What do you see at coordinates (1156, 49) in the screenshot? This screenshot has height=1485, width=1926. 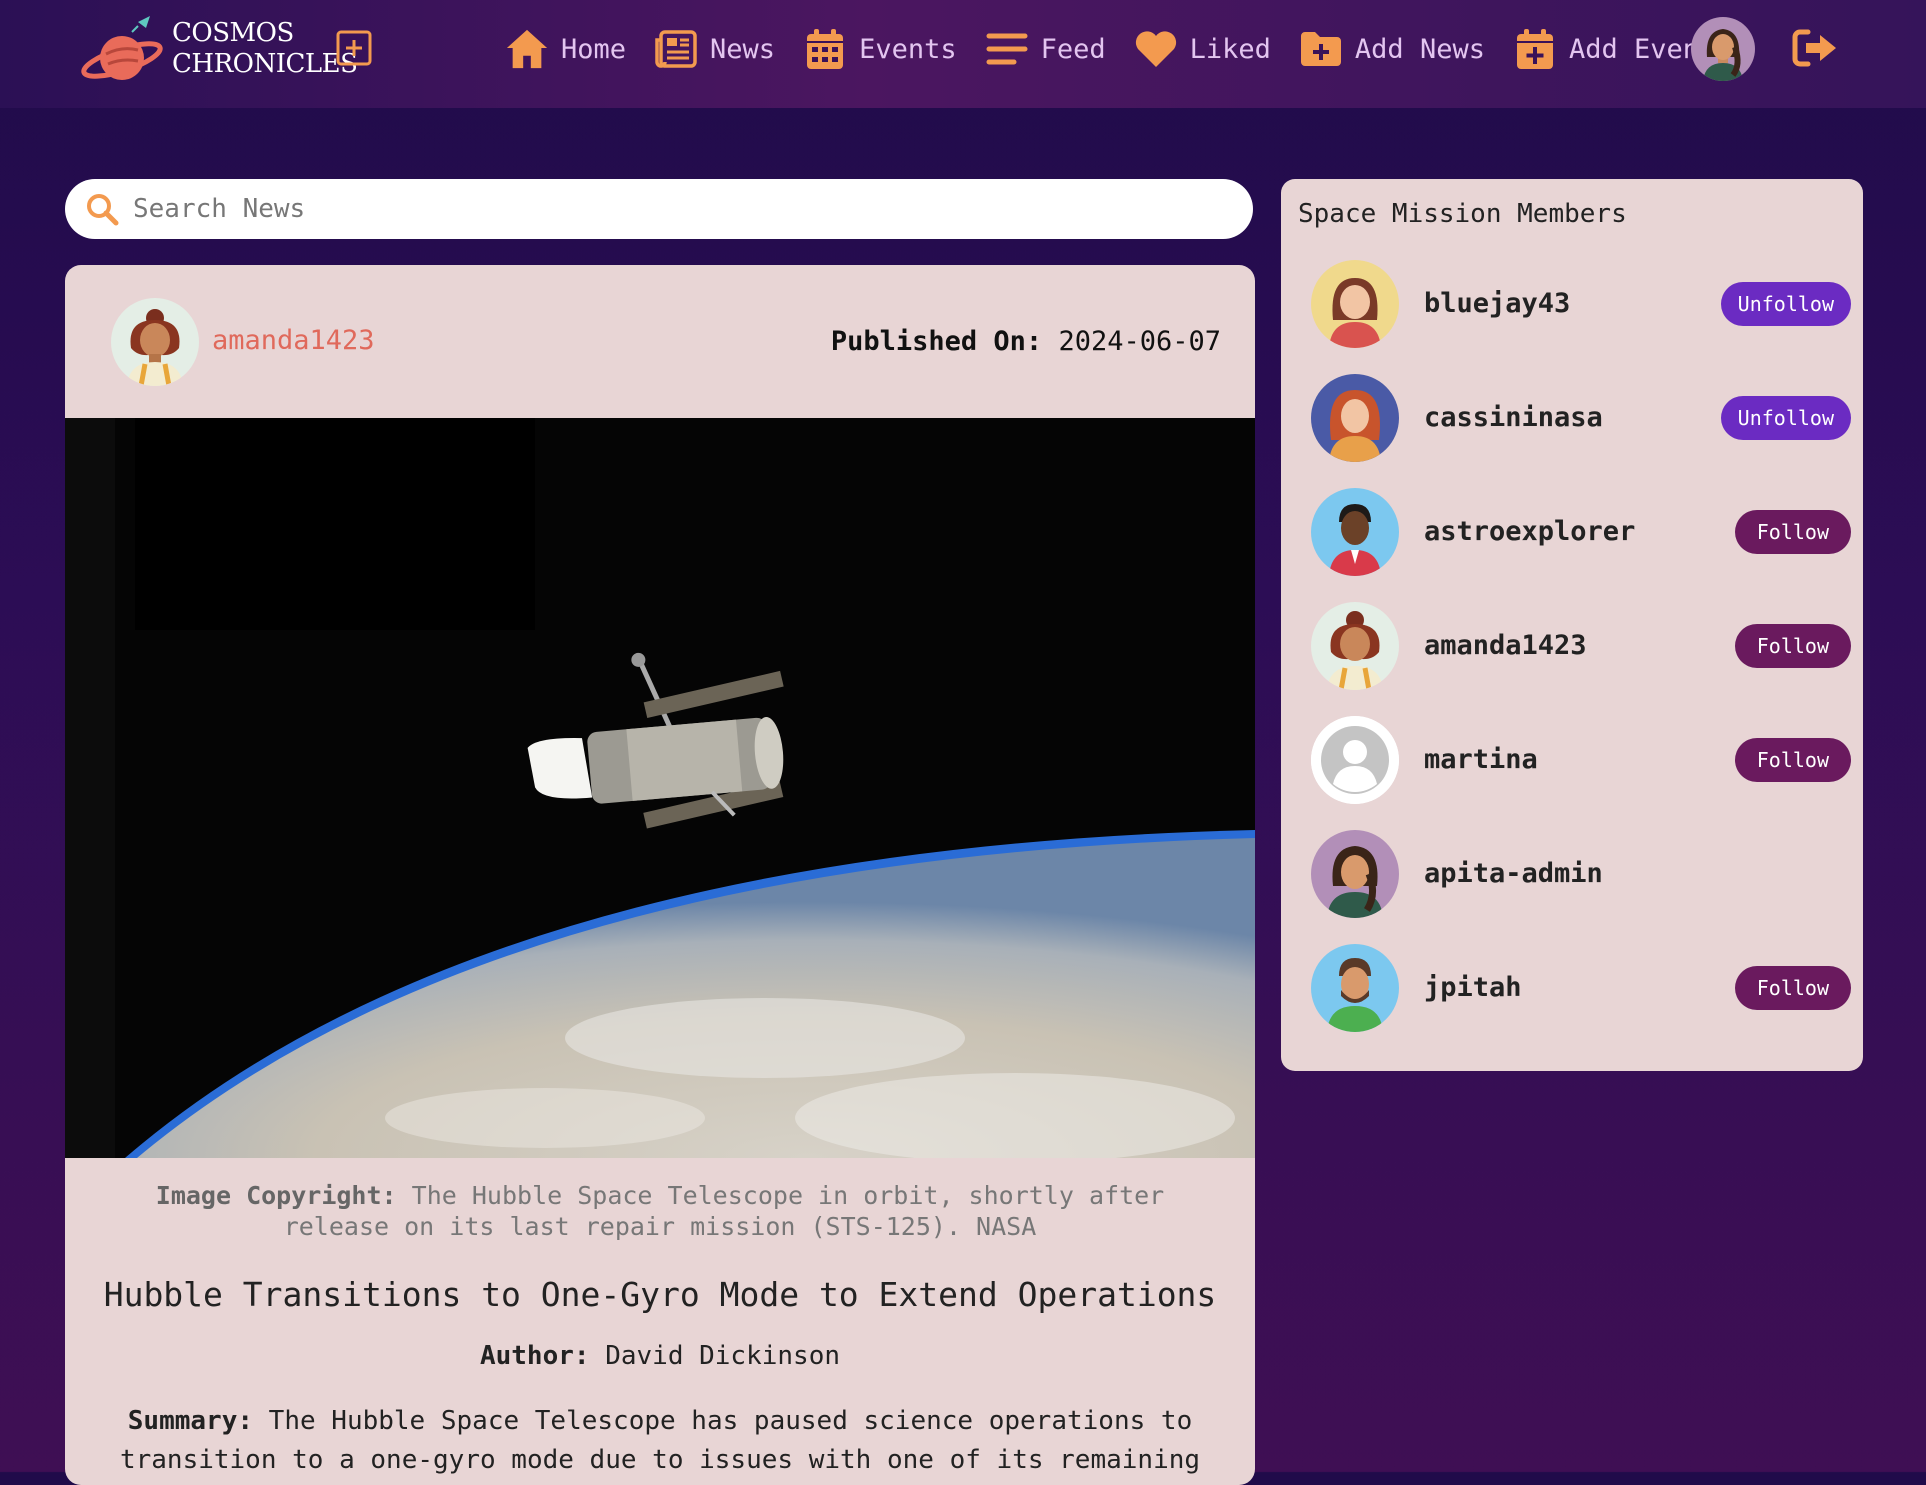 I see `heart-icon` at bounding box center [1156, 49].